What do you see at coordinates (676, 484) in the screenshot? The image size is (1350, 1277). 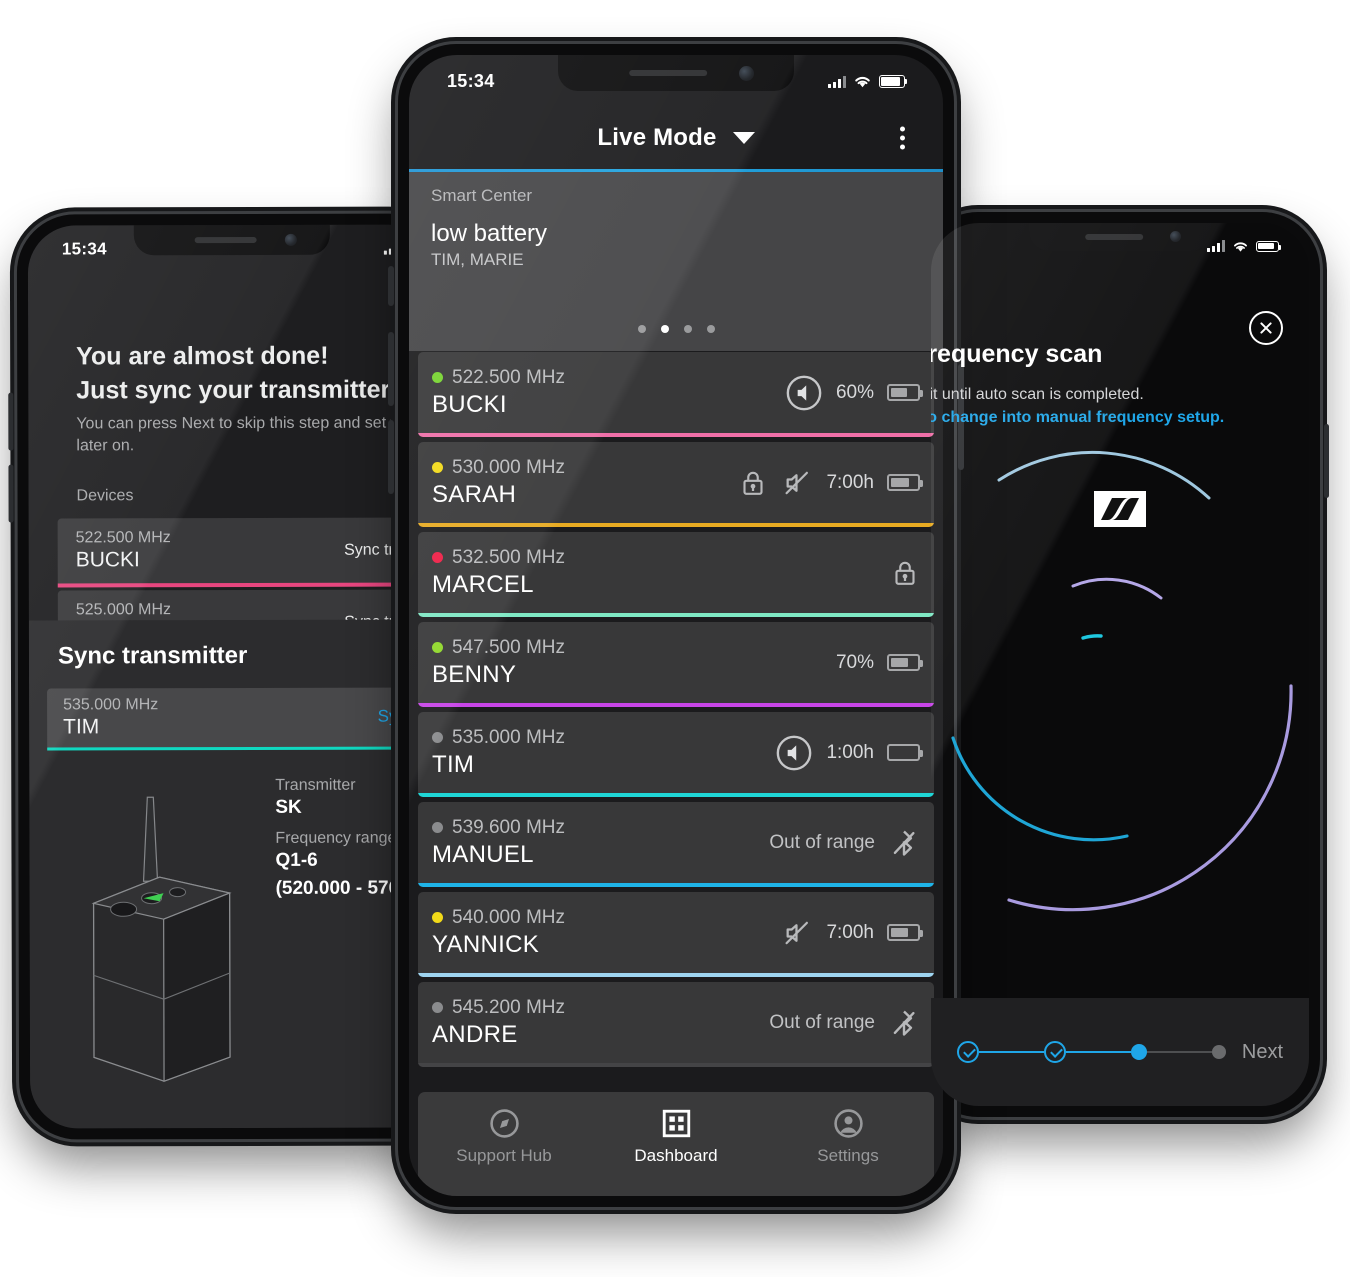 I see `device-row: 530.000 MHz SARAH 7:00h` at bounding box center [676, 484].